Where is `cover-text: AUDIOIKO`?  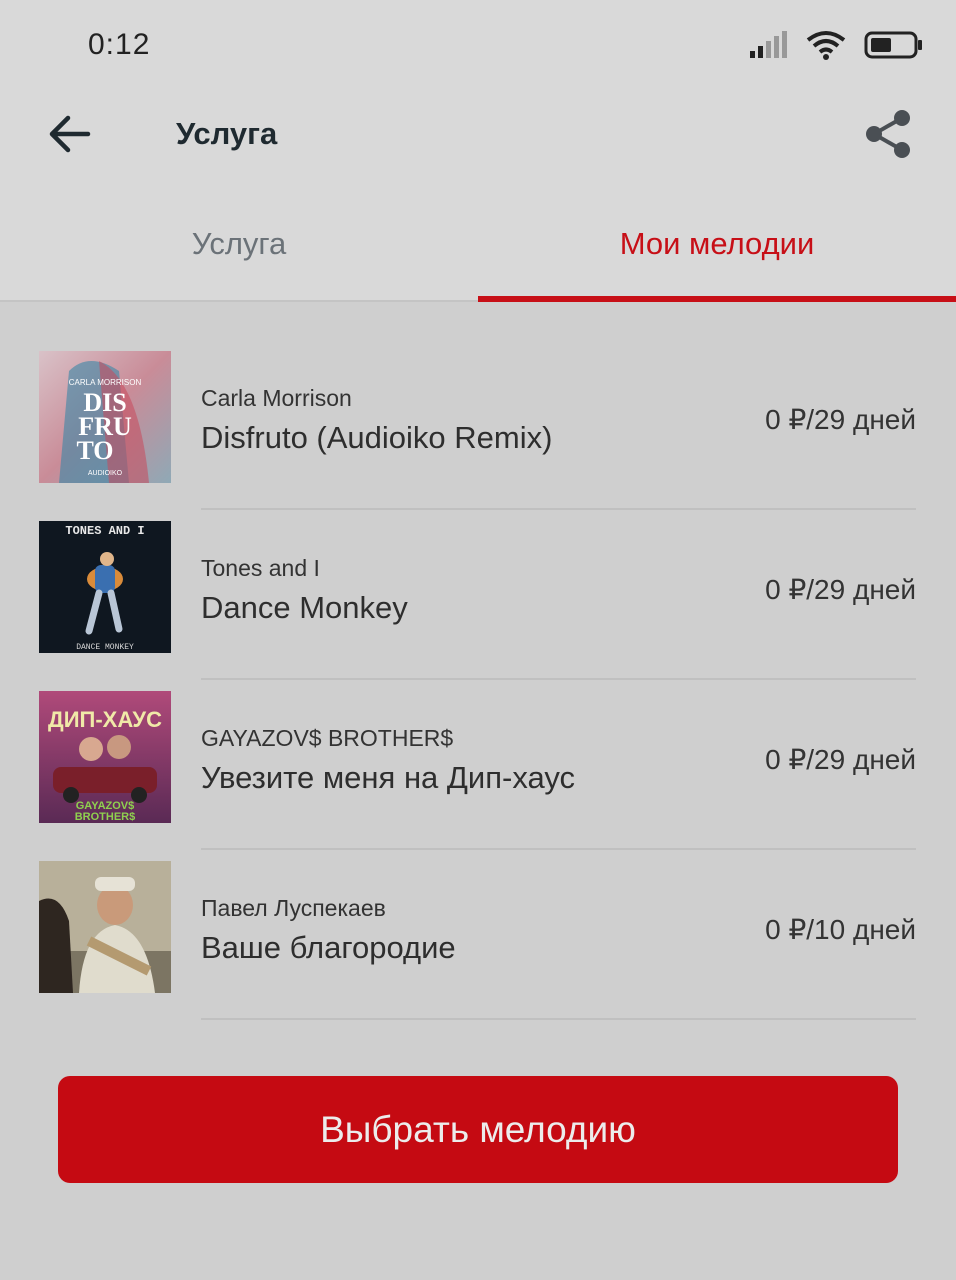 cover-text: AUDIOIKO is located at coordinates (105, 473).